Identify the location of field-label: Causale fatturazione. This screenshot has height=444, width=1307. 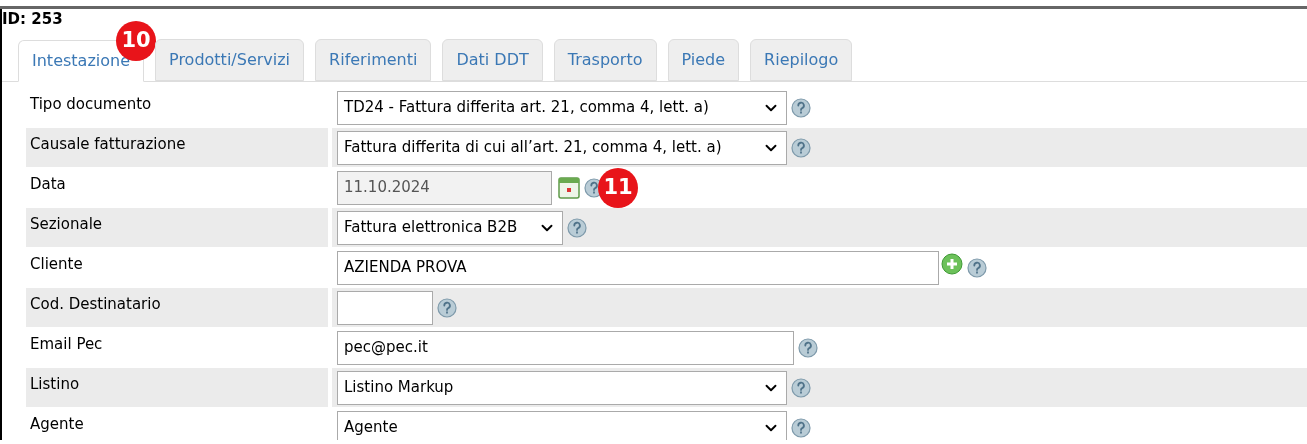
(108, 144).